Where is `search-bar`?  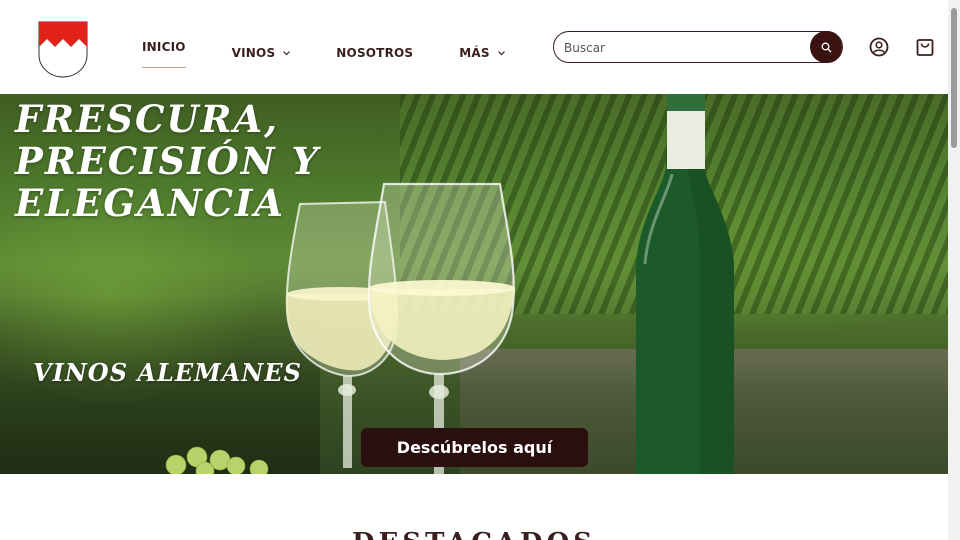
search-bar is located at coordinates (698, 47).